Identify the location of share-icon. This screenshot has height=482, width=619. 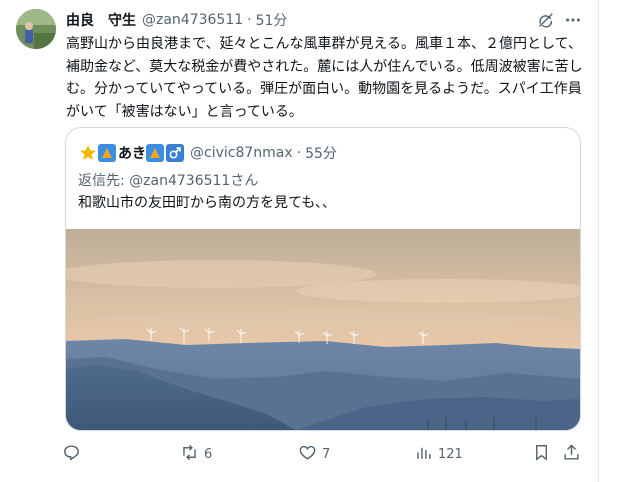
(571, 454).